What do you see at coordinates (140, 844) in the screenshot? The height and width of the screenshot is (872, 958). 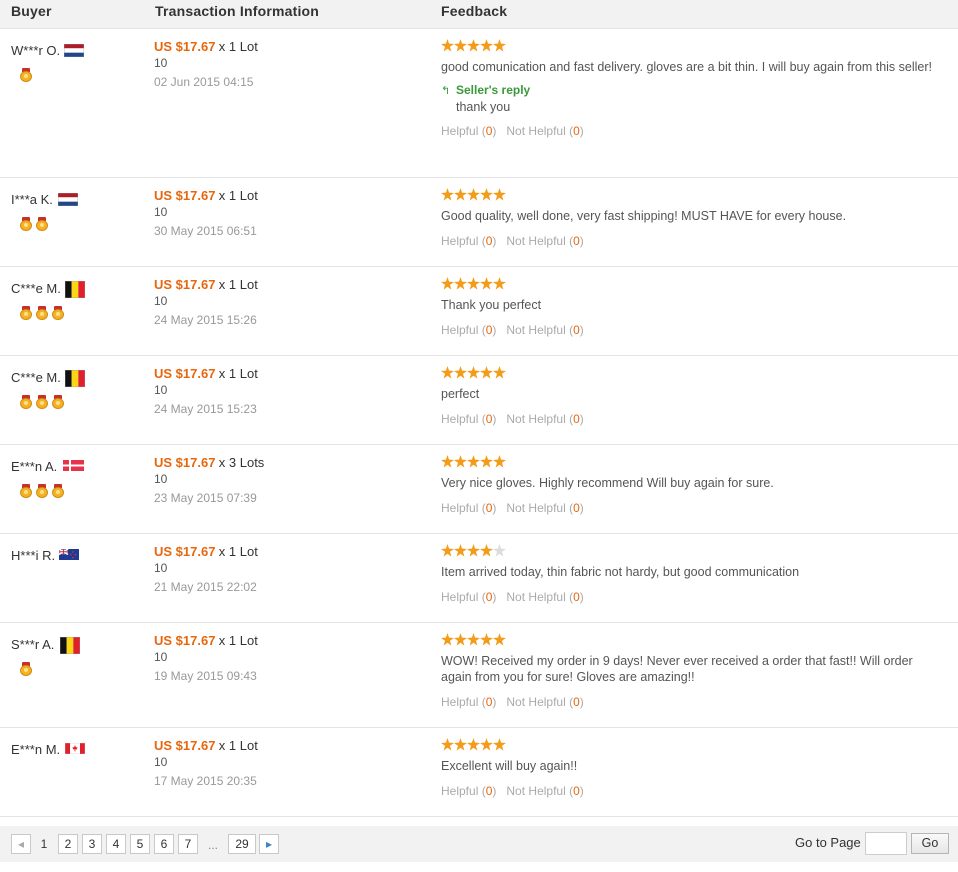 I see `page-5: 5` at bounding box center [140, 844].